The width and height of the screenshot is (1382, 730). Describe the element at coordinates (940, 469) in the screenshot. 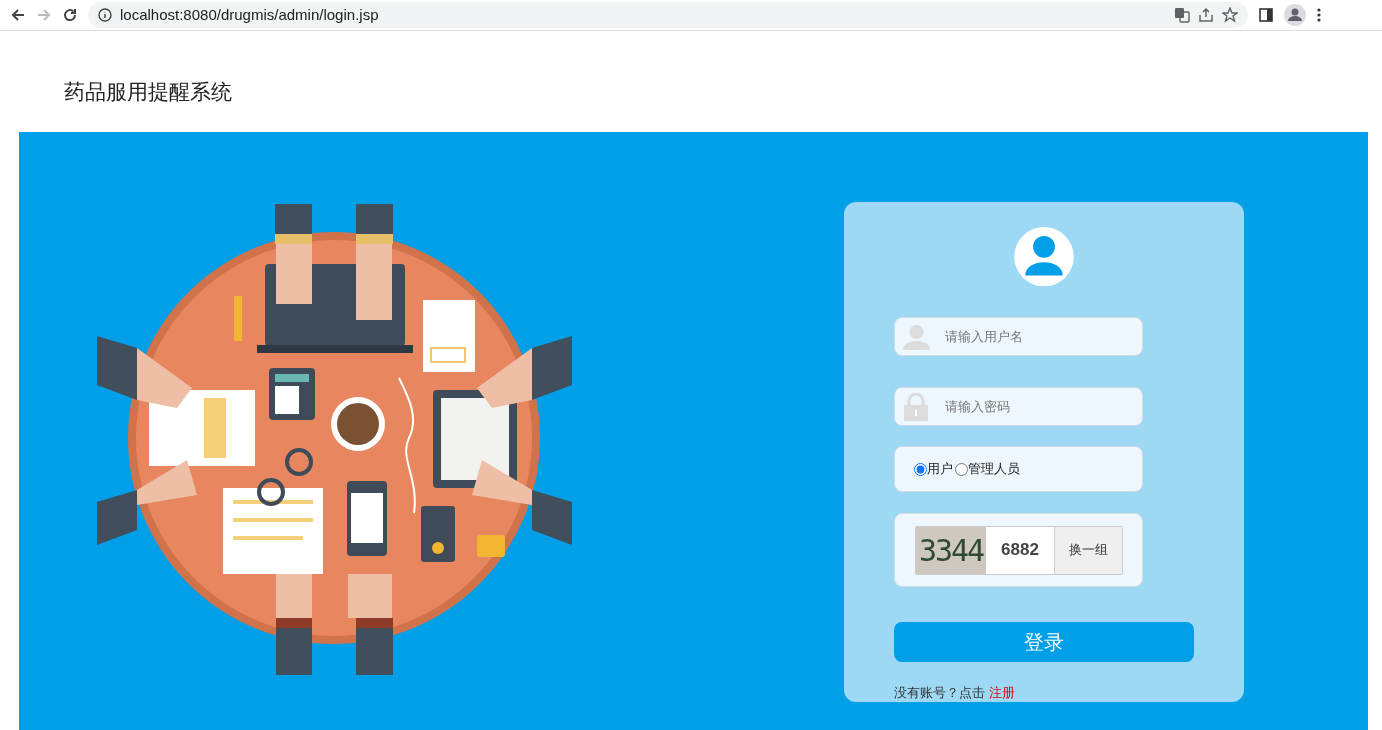

I see `role-label: 用户` at that location.